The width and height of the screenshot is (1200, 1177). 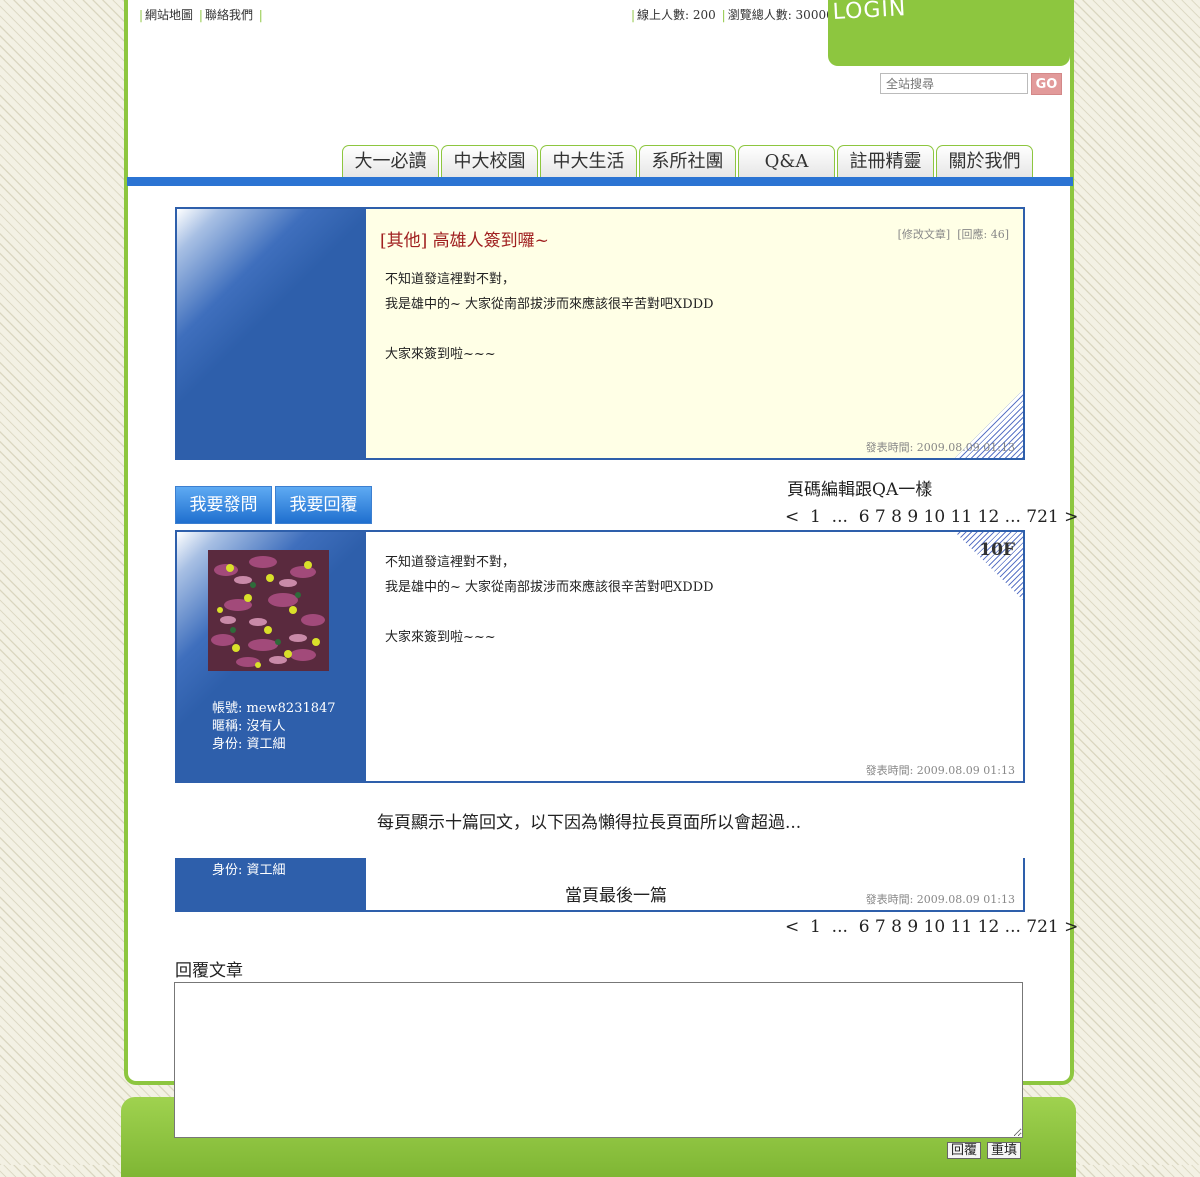 I want to click on pager-top: < 1 ... 6 7 8 9 10 11 12 ... 721 >, so click(x=931, y=517).